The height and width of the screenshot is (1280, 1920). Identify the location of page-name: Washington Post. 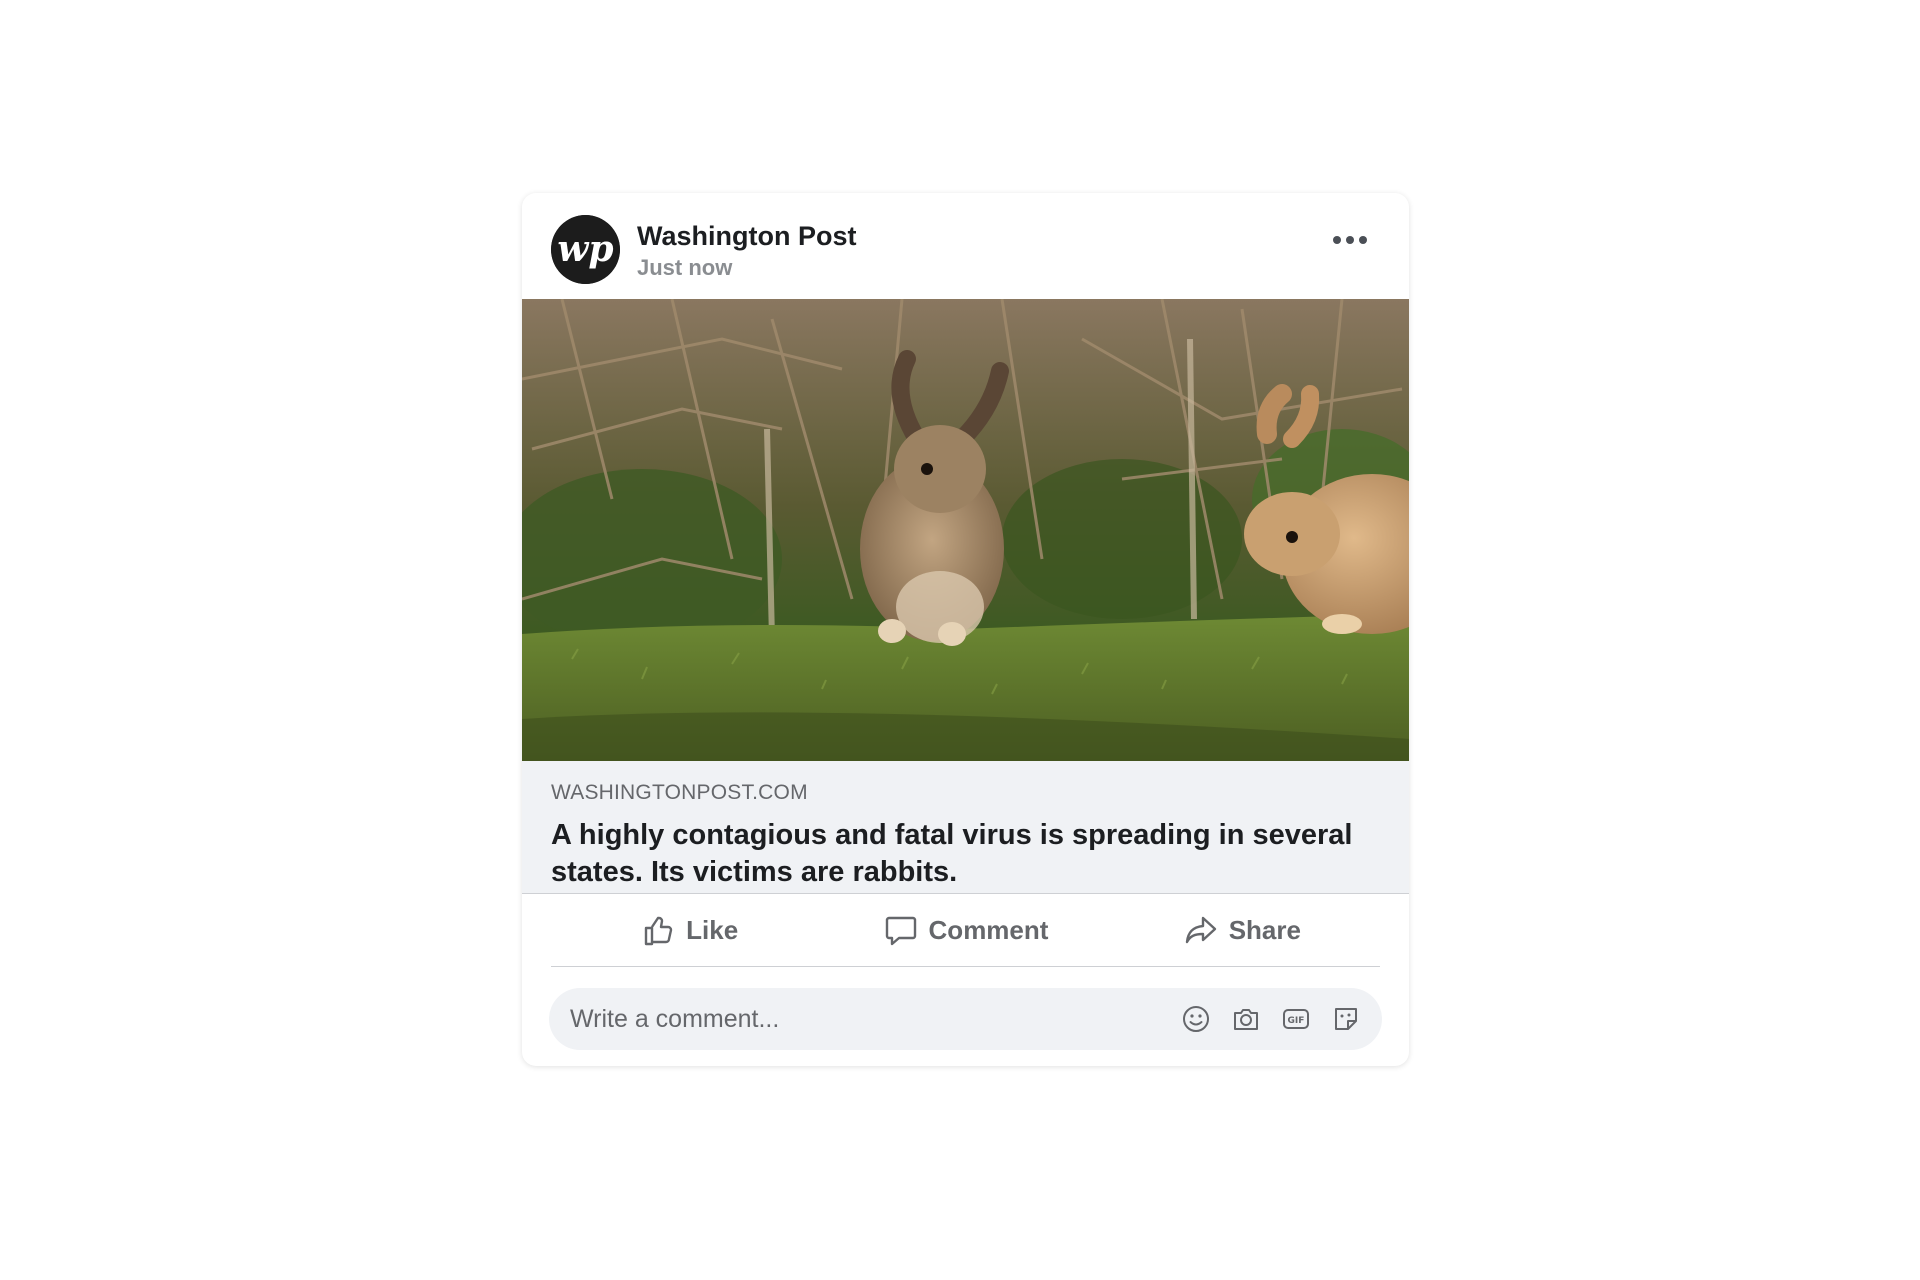
(746, 236).